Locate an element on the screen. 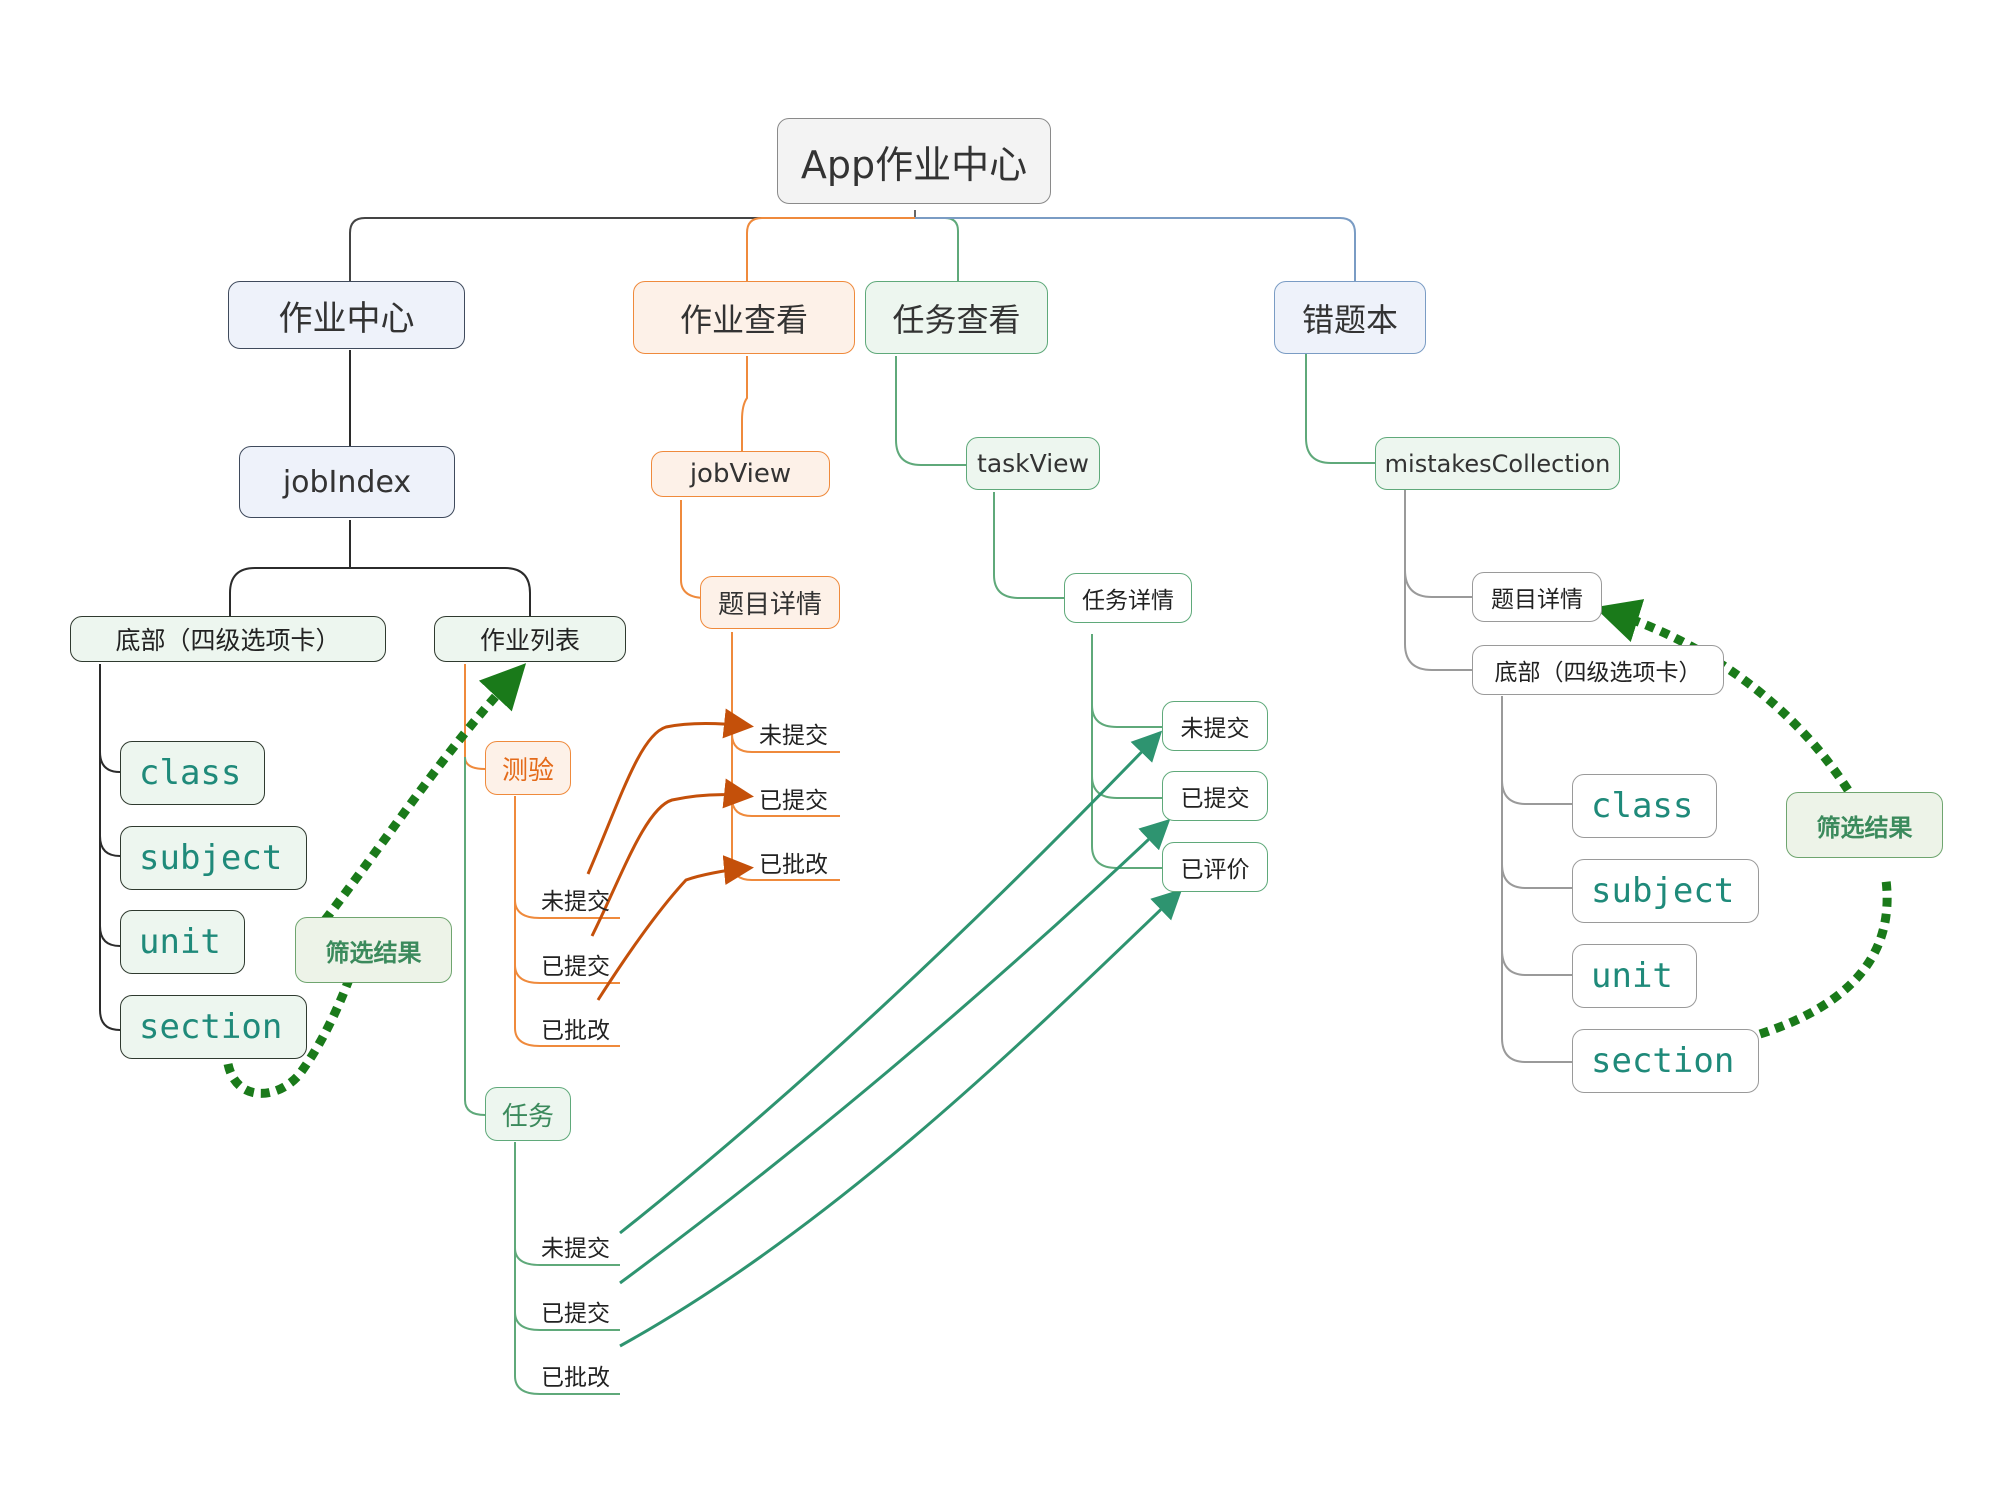 The height and width of the screenshot is (1500, 2000). mistakes-page-node: mistakesCollection is located at coordinates (1497, 463).